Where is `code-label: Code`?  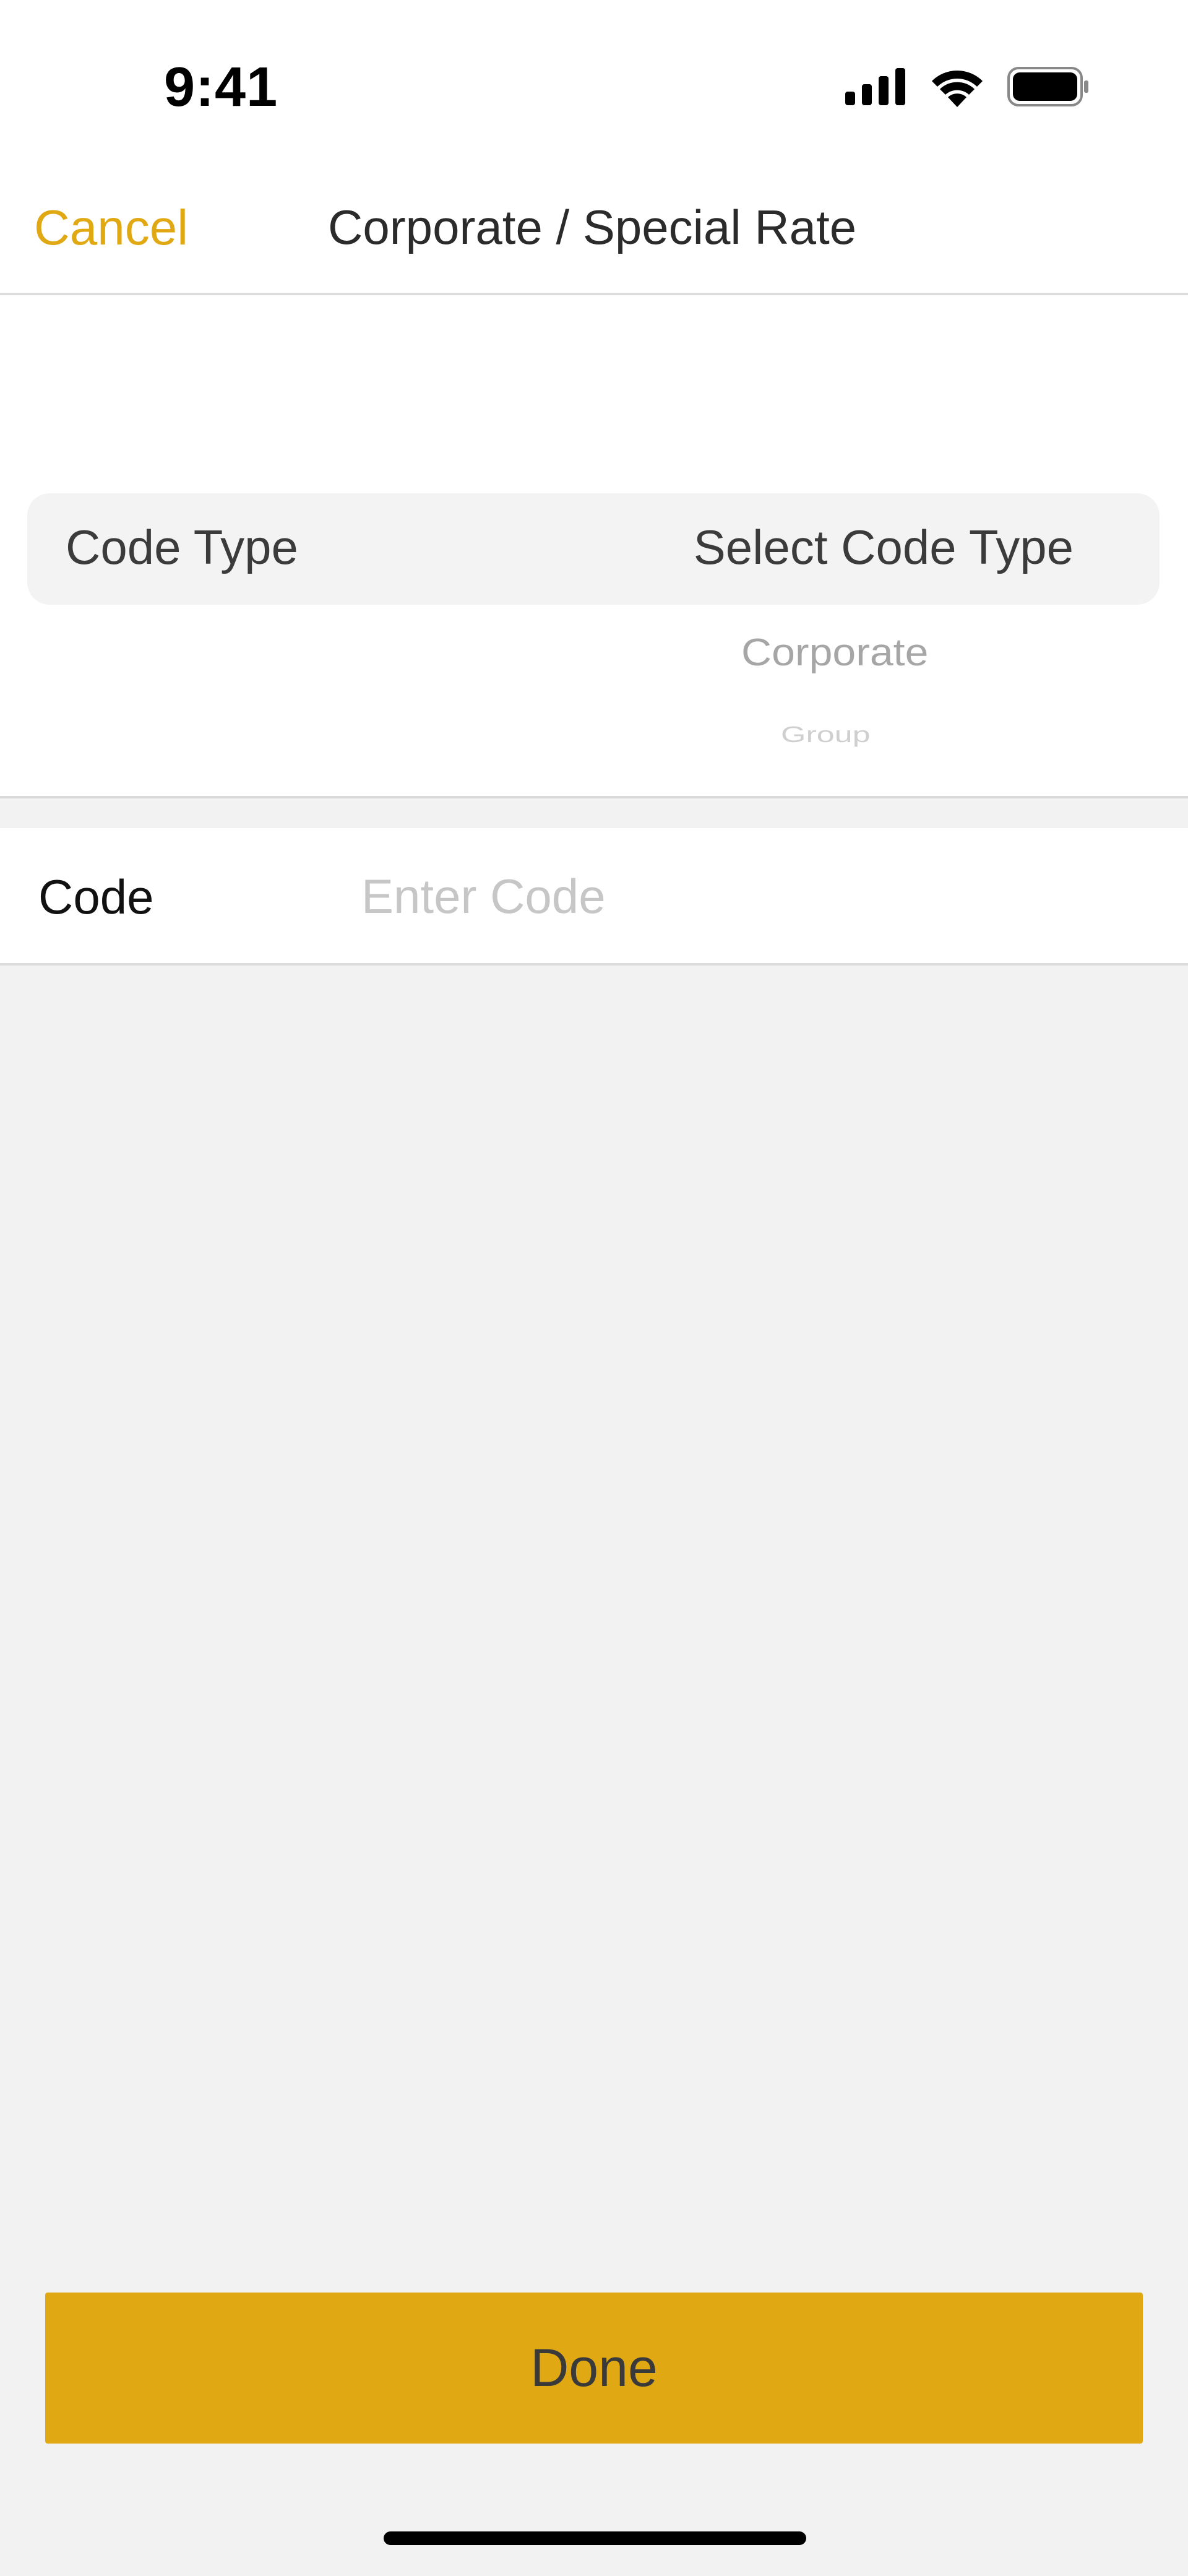
code-label: Code is located at coordinates (96, 897).